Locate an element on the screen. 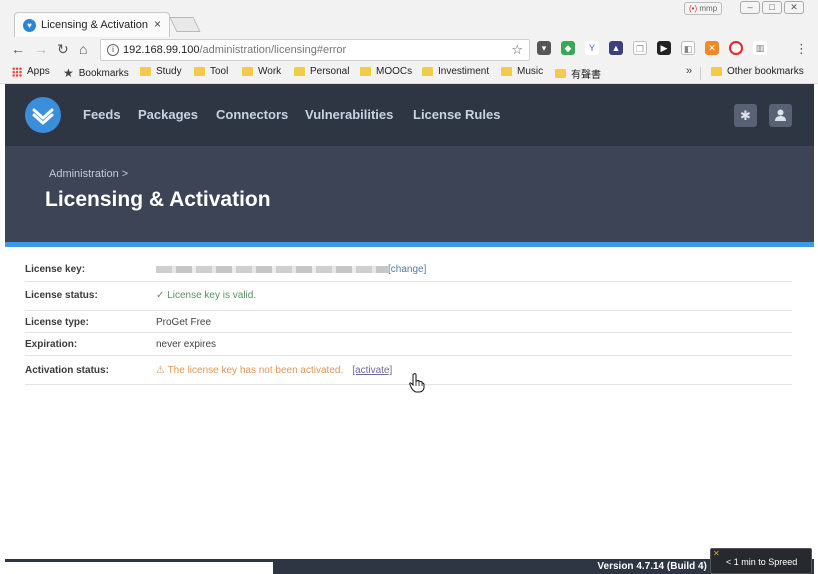 This screenshot has height=574, width=818. license-status-value: ✓ License key is valid. is located at coordinates (206, 295).